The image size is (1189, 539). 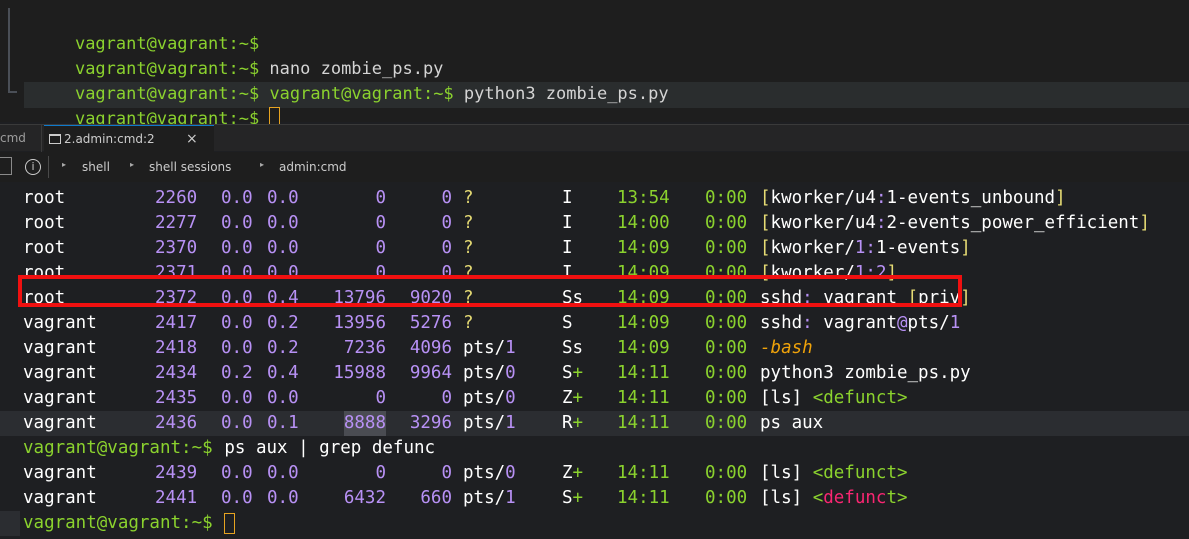 What do you see at coordinates (594, 448) in the screenshot?
I see `terminal-line: vagrant@vagrant:~$ ps aux | grep defunc` at bounding box center [594, 448].